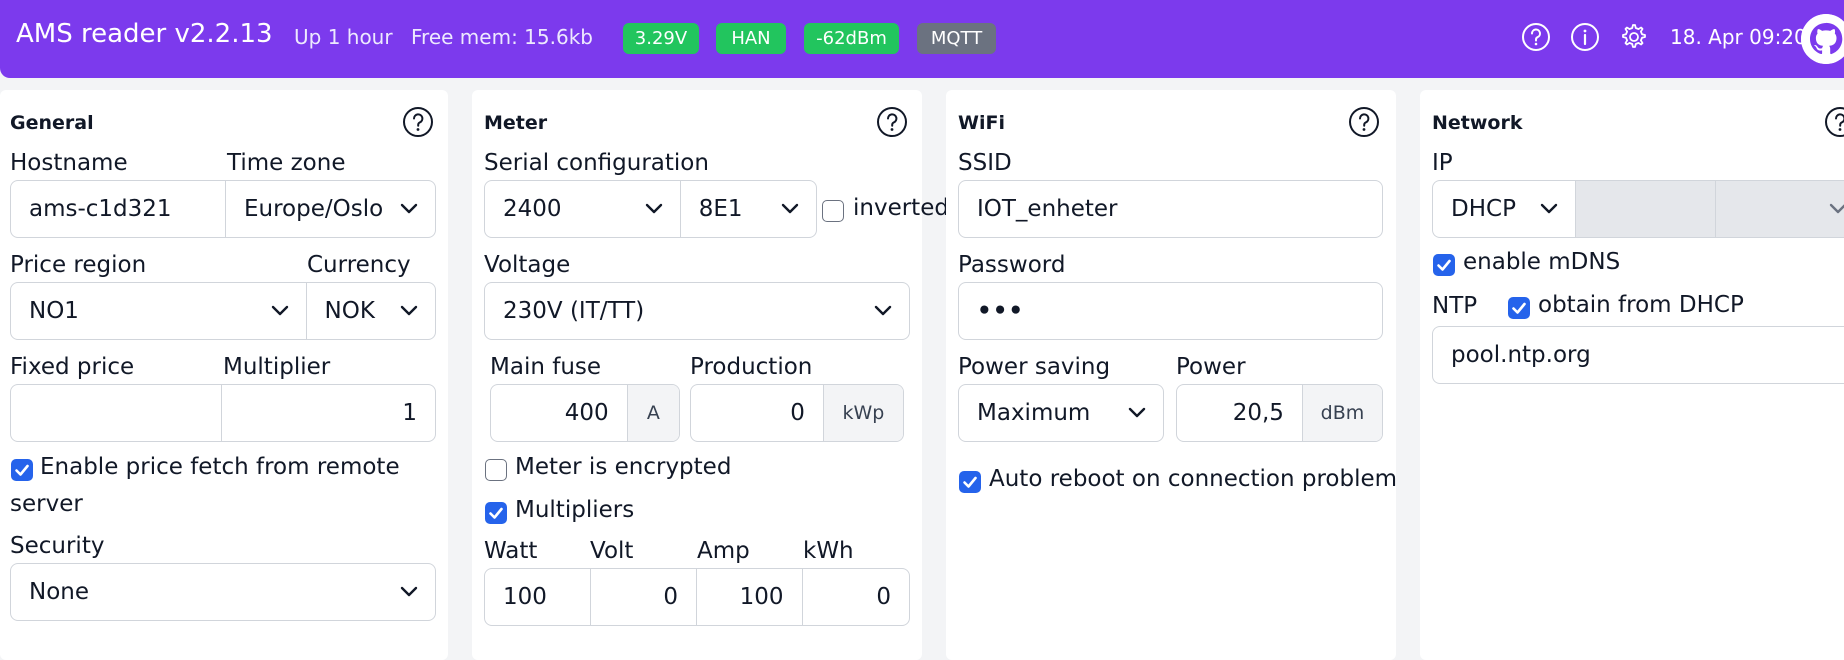 The image size is (1844, 660). What do you see at coordinates (723, 551) in the screenshot?
I see `mult-header-amp: Amp` at bounding box center [723, 551].